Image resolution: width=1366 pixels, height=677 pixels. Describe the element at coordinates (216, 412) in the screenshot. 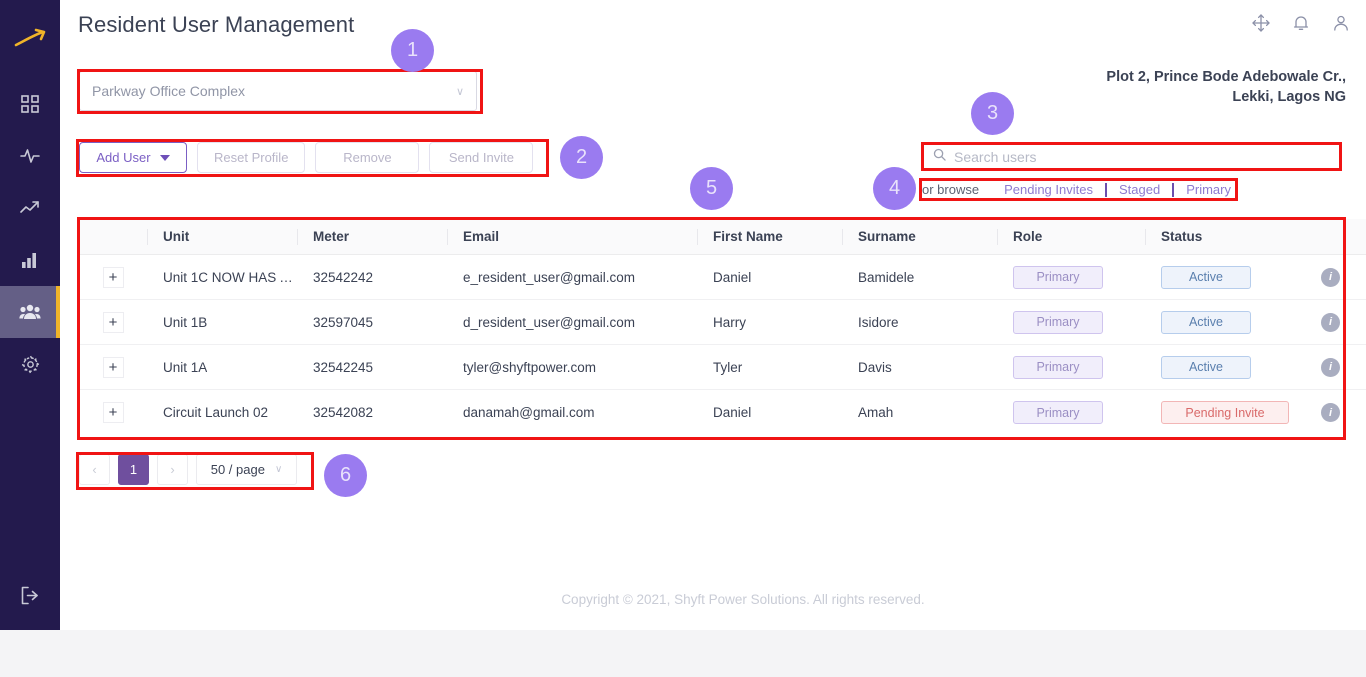

I see `cell-unit-text: Circuit Launch 02` at that location.